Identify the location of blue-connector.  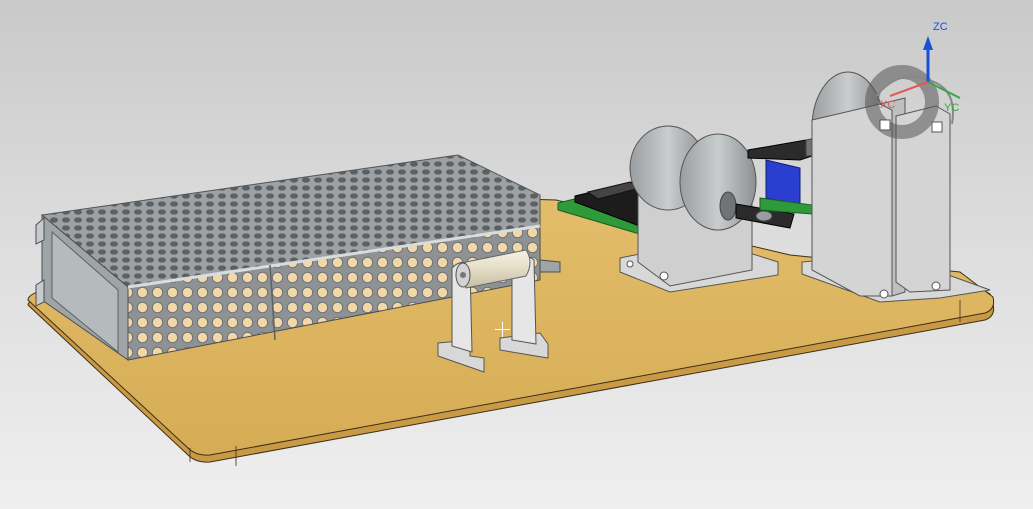
(786, 187).